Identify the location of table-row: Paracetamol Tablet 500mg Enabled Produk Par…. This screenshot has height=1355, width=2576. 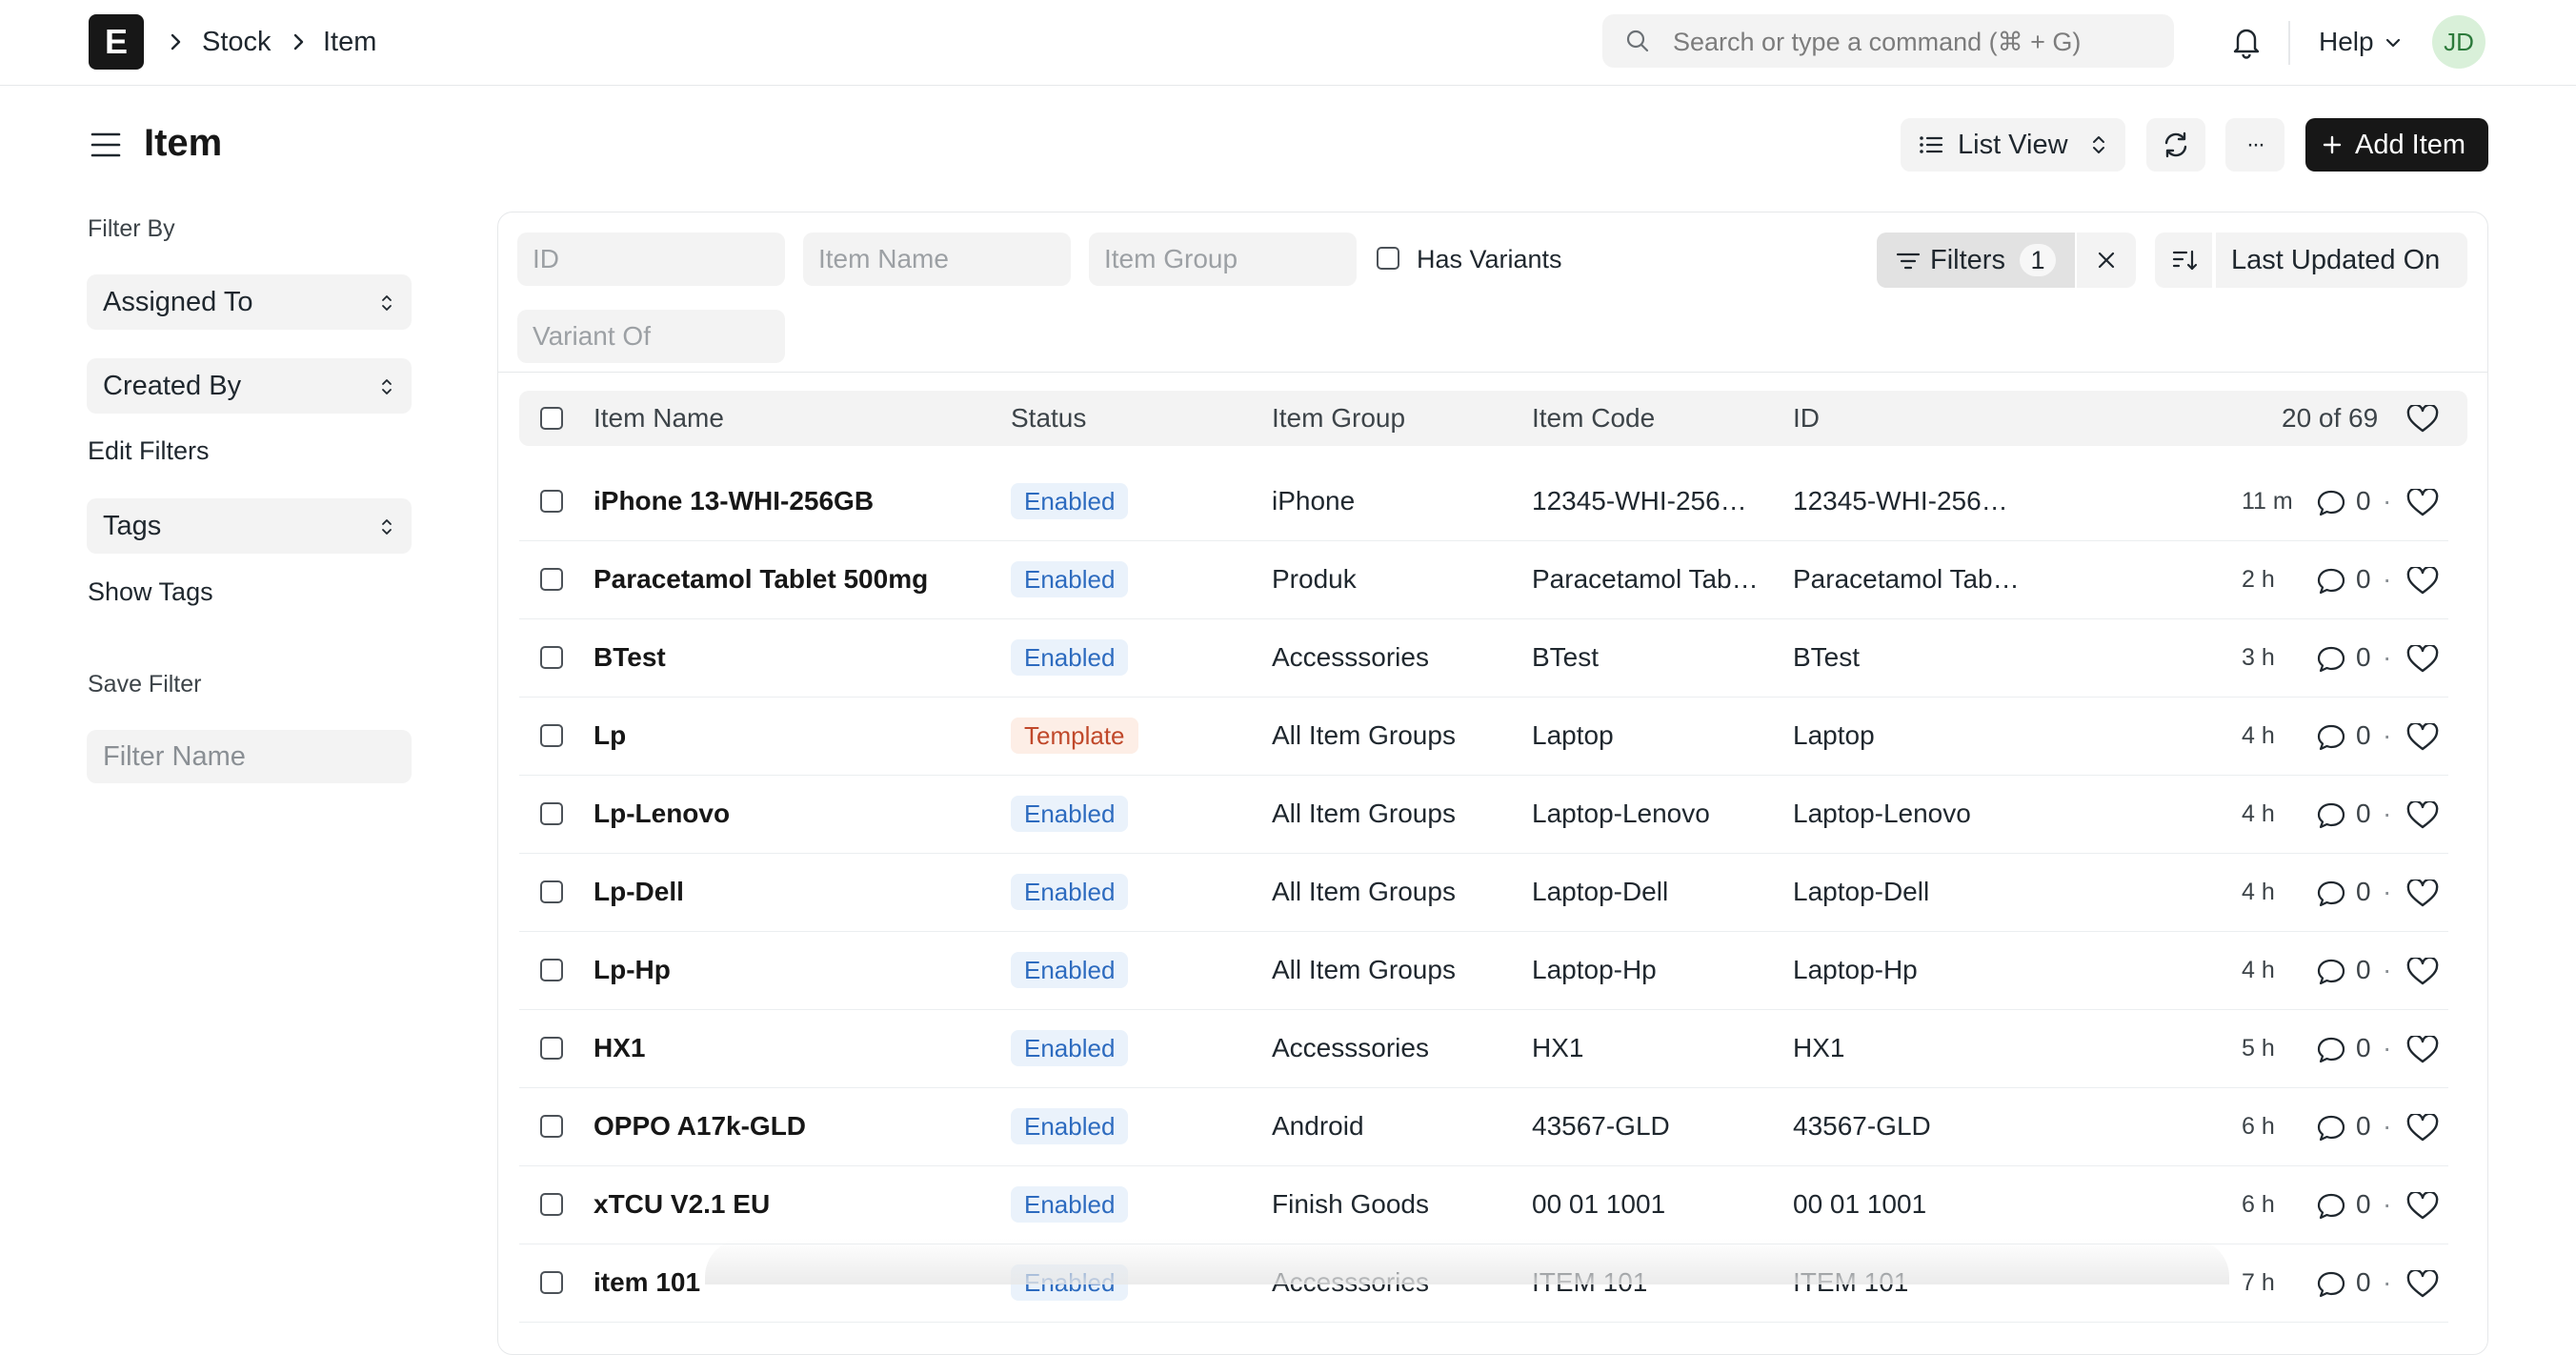
(1483, 580).